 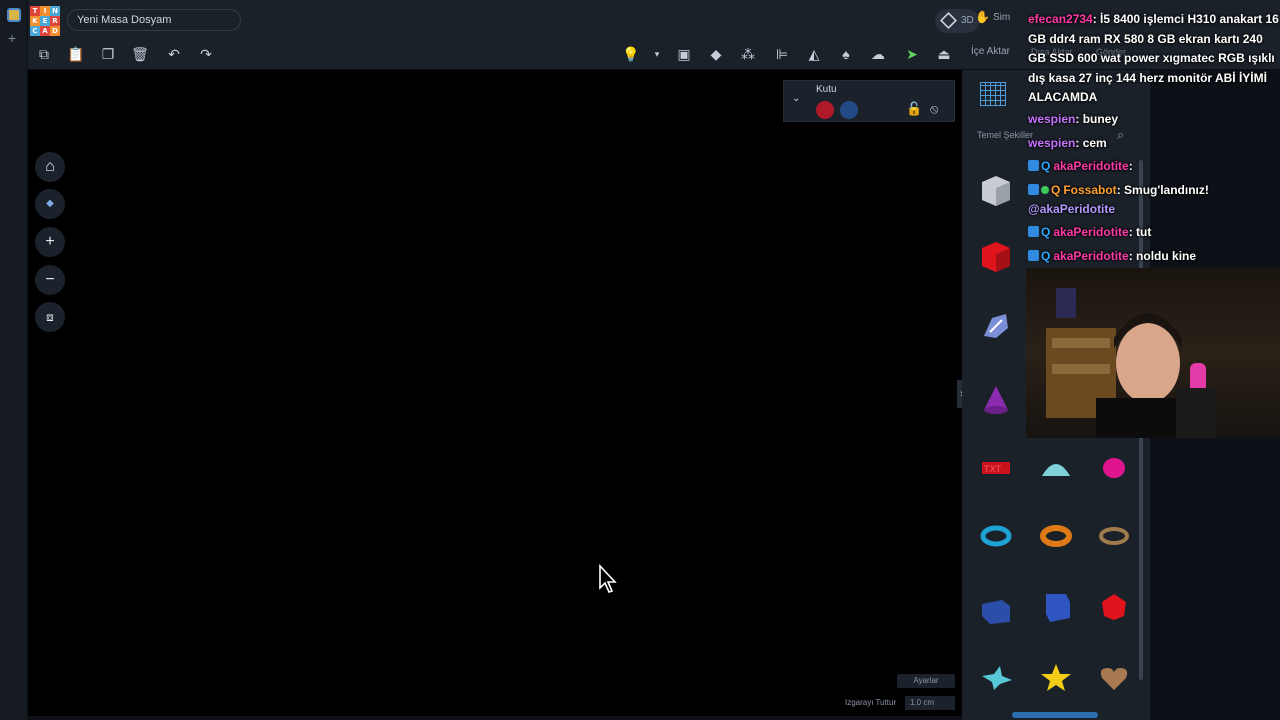 What do you see at coordinates (35, 31) in the screenshot?
I see `logo-letter: C` at bounding box center [35, 31].